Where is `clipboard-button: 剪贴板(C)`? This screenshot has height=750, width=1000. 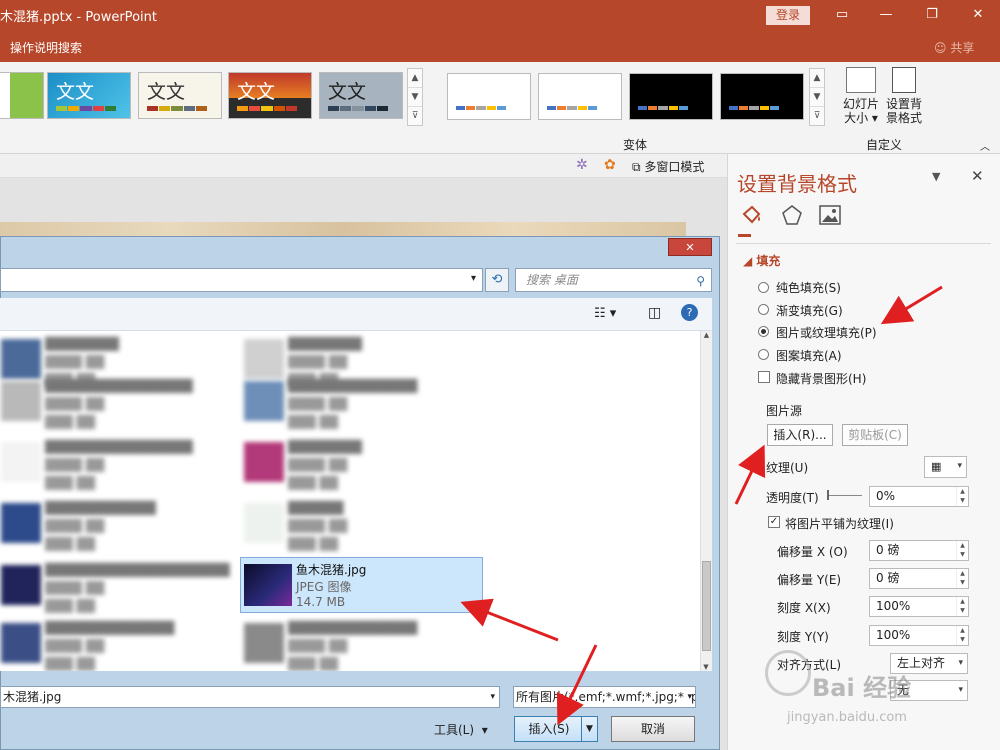 clipboard-button: 剪贴板(C) is located at coordinates (875, 435).